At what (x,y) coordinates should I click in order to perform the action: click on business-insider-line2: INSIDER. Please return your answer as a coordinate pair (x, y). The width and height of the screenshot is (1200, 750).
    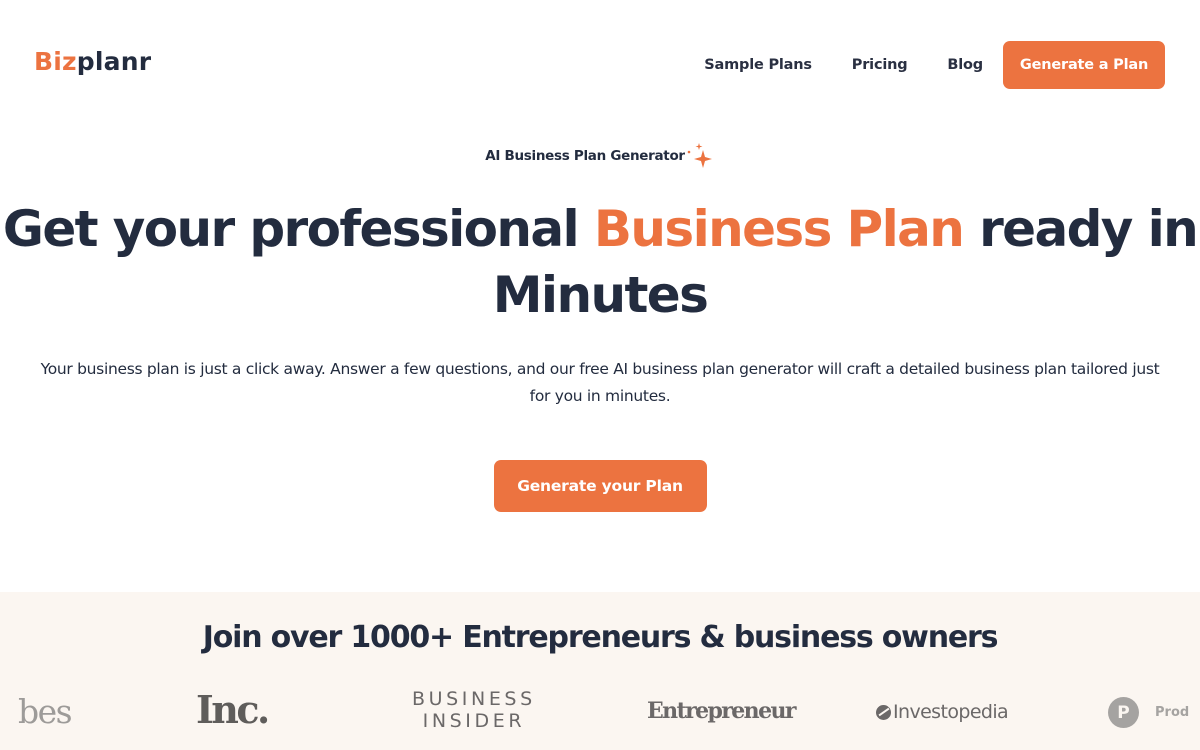
    Looking at the image, I should click on (474, 721).